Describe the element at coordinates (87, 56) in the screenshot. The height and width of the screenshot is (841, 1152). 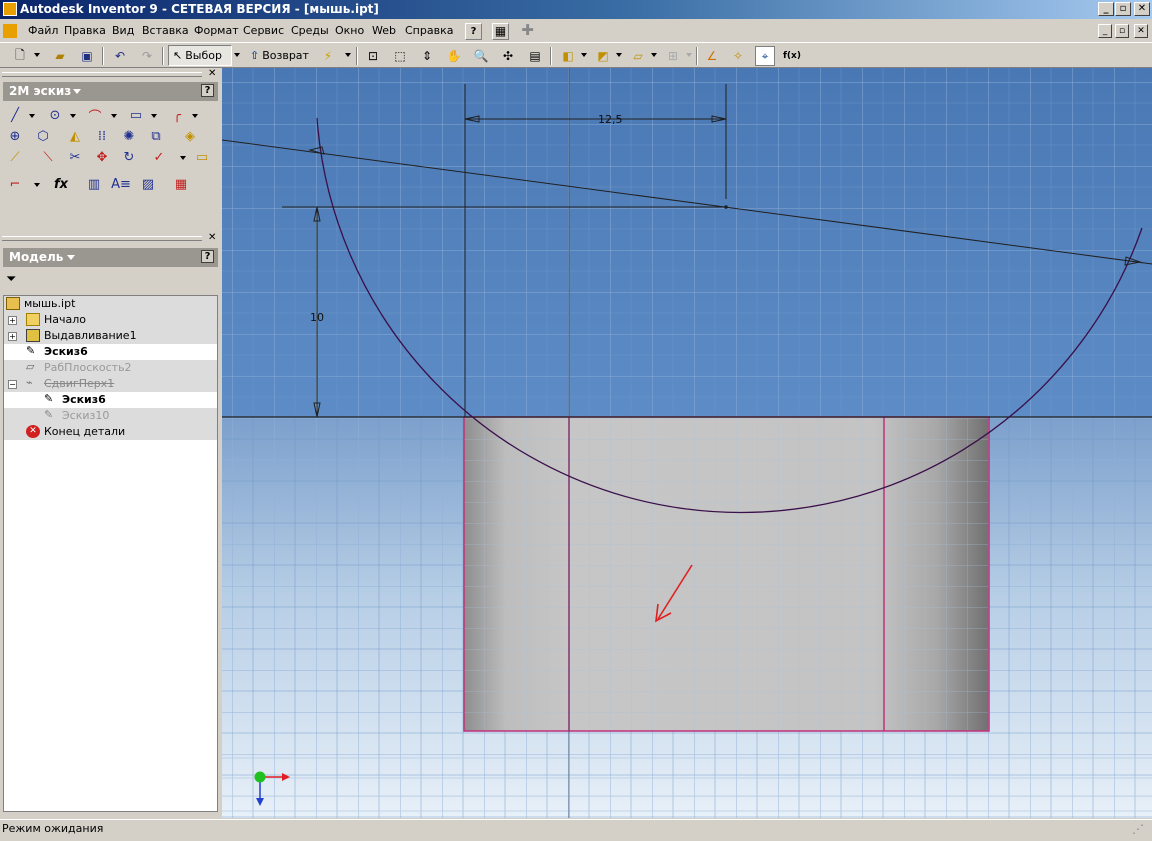
I see `save-icon: ▣` at that location.